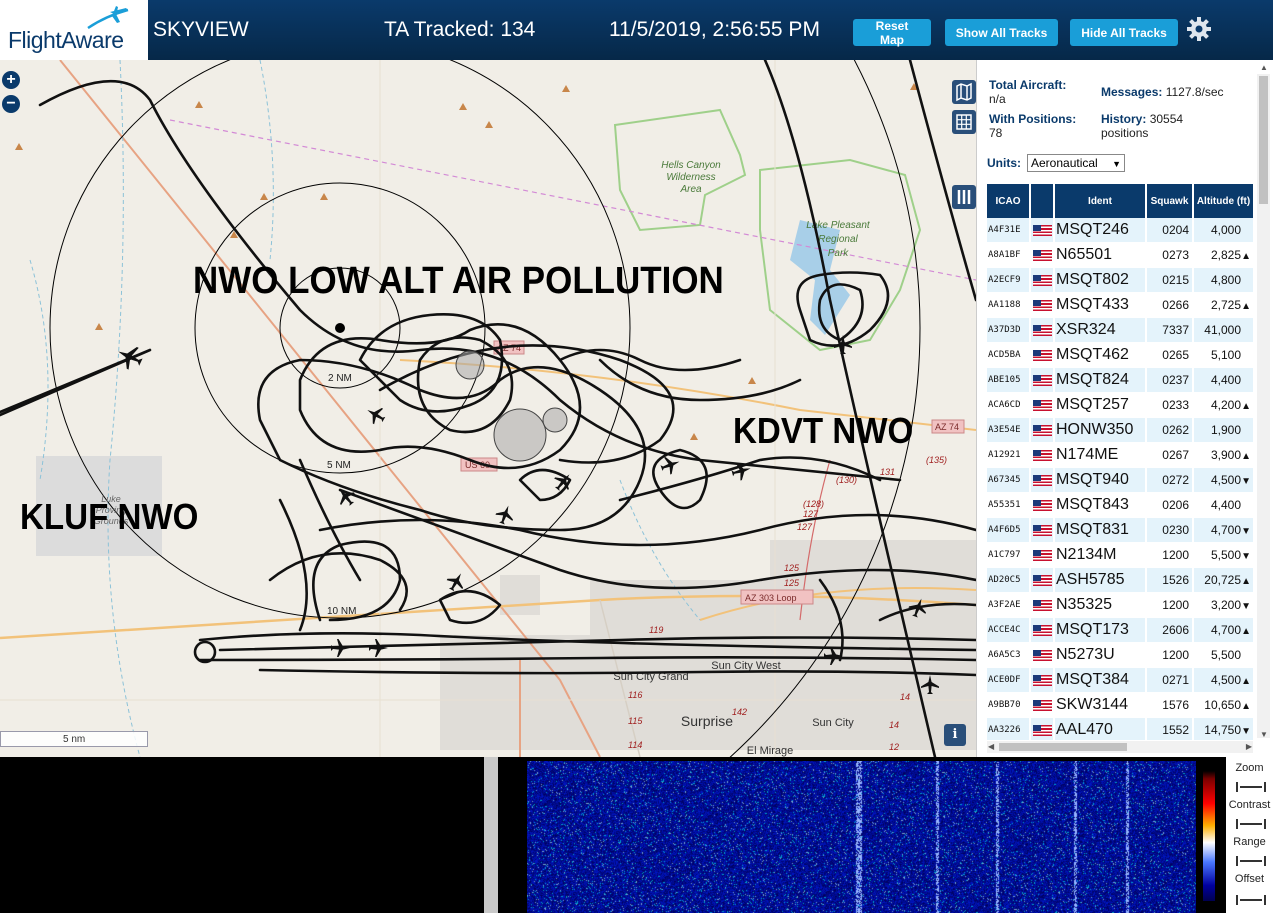  I want to click on road-label: AZ 74, so click(947, 427).